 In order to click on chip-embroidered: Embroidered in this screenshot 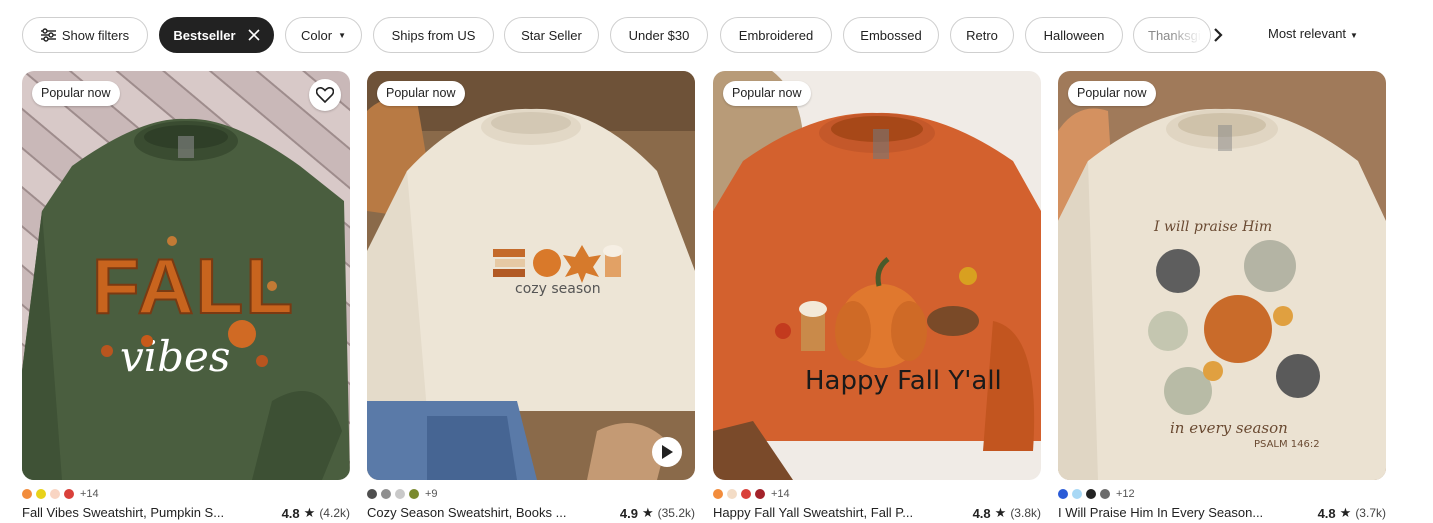, I will do `click(776, 35)`.